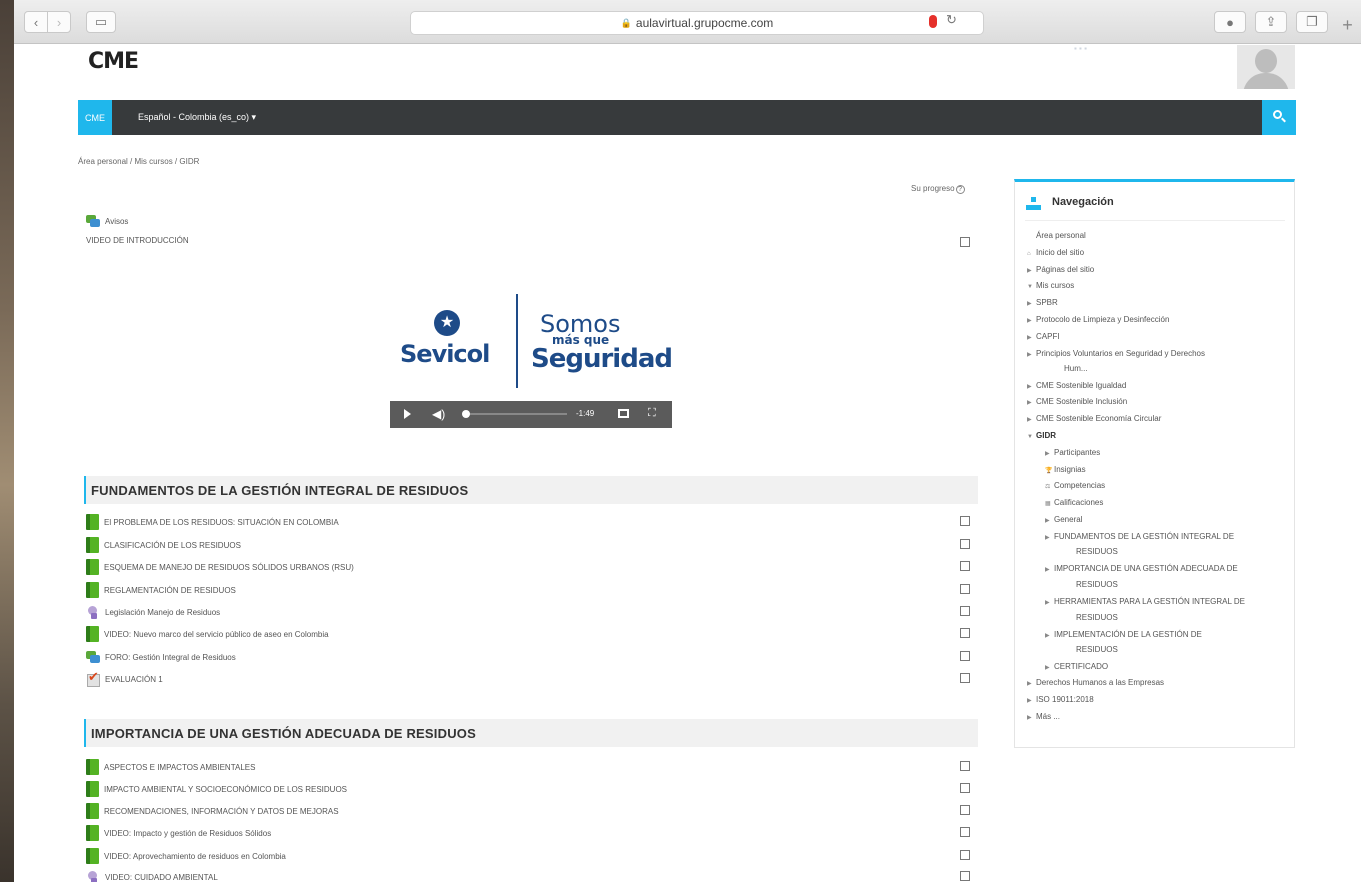 The width and height of the screenshot is (1361, 882). What do you see at coordinates (438, 414) in the screenshot?
I see `volume-icon: ◀)` at bounding box center [438, 414].